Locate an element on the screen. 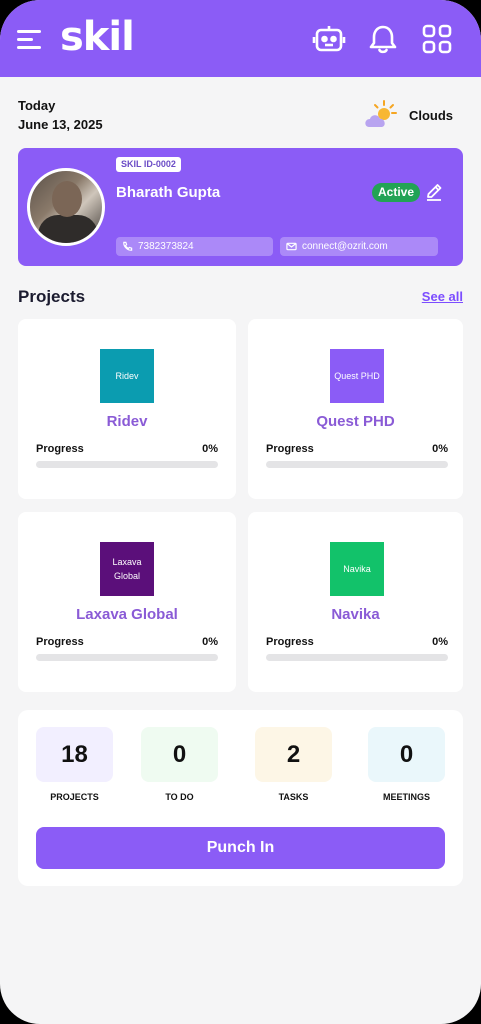 This screenshot has height=1024, width=481. meetings-count-label: MEETINGS is located at coordinates (406, 797).